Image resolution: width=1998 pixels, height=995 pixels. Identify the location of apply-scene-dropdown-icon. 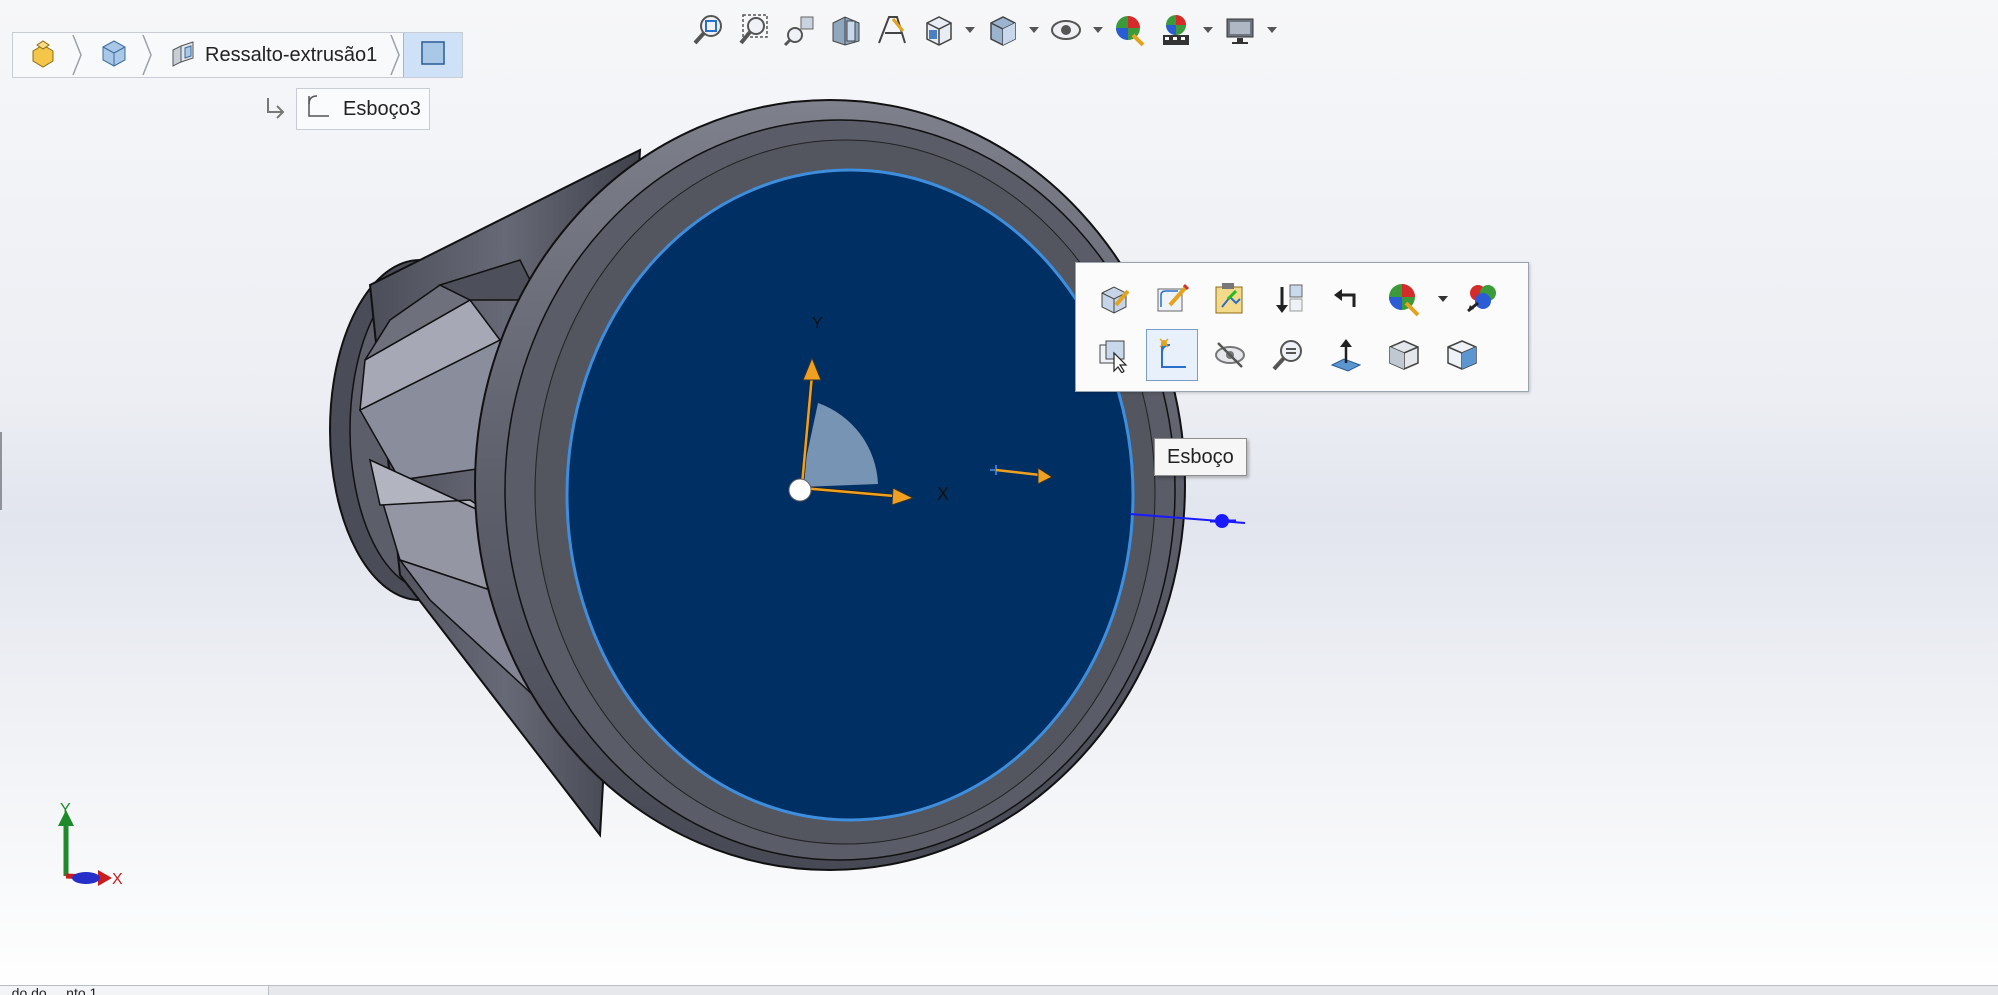
(1208, 30).